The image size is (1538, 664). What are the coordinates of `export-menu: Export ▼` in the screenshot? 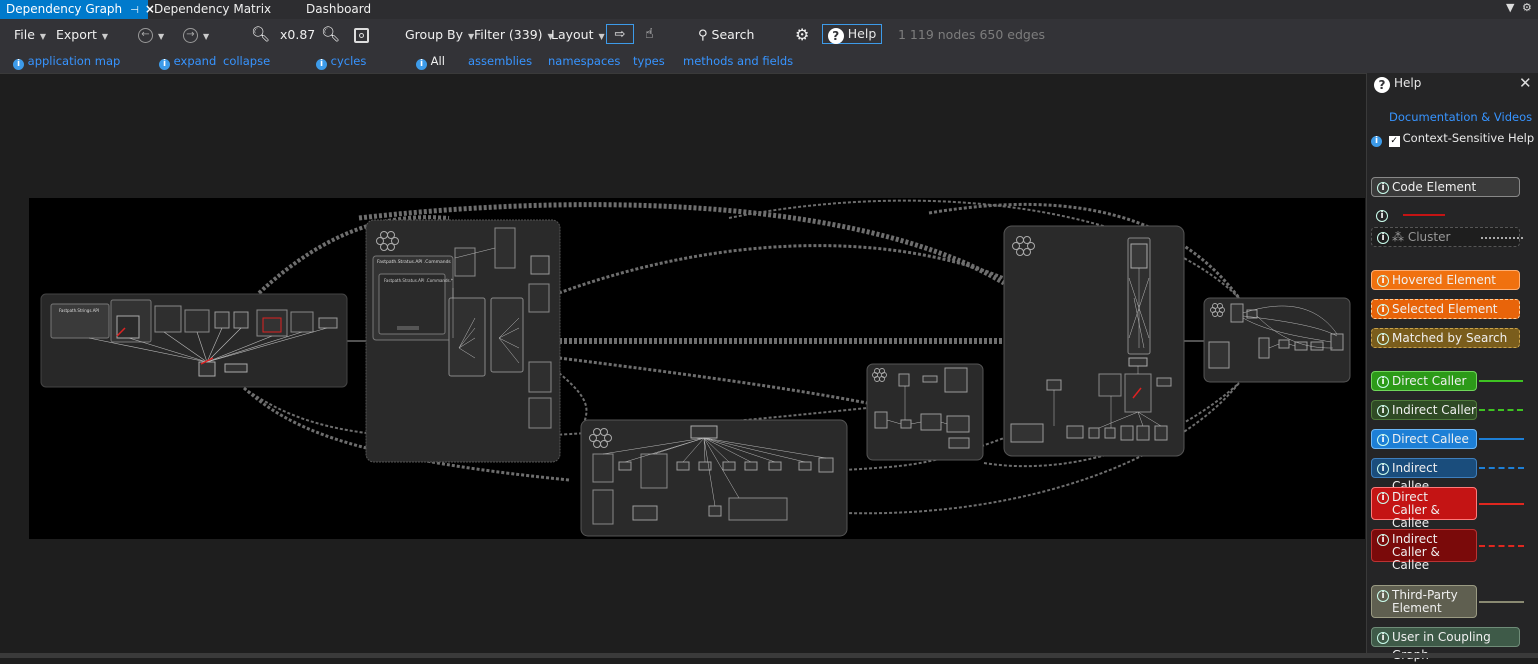 It's located at (82, 34).